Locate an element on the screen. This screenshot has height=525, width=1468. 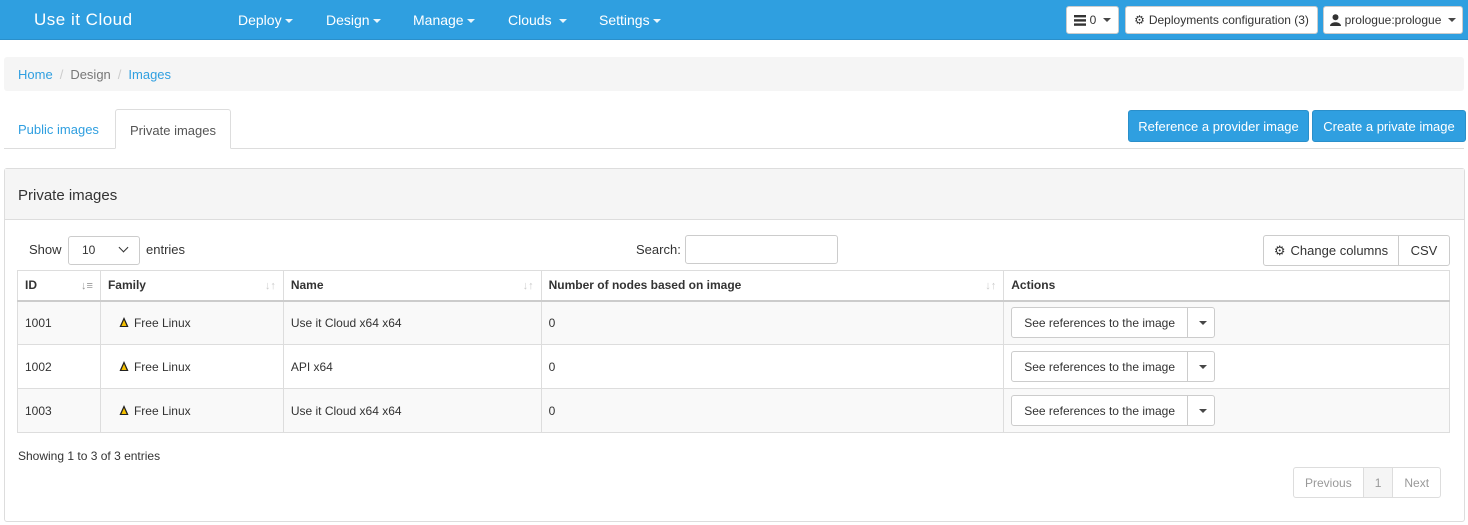
change-columns-button: ⚙ Change columns is located at coordinates (1331, 250).